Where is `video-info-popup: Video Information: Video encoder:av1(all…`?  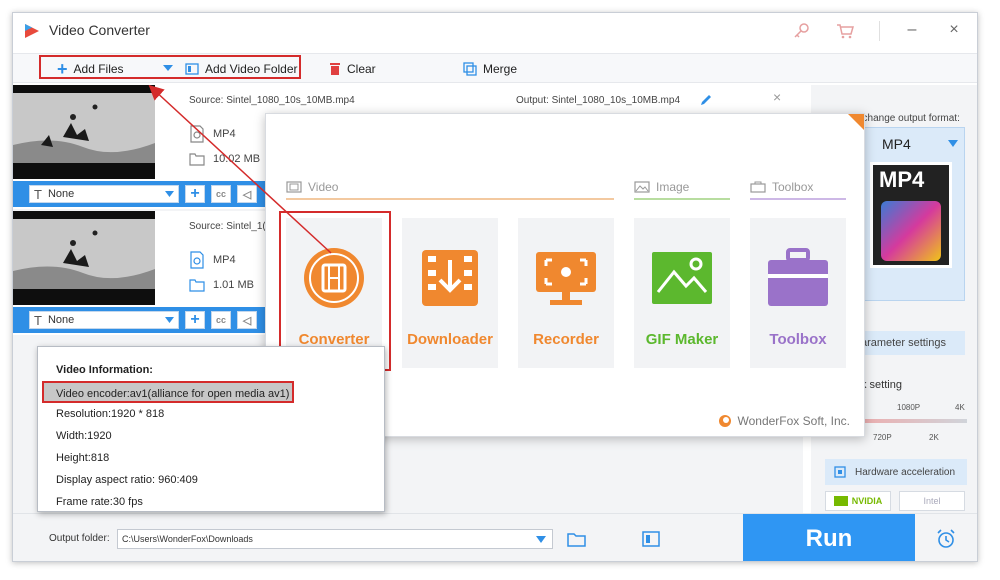 video-info-popup: Video Information: Video encoder:av1(all… is located at coordinates (211, 429).